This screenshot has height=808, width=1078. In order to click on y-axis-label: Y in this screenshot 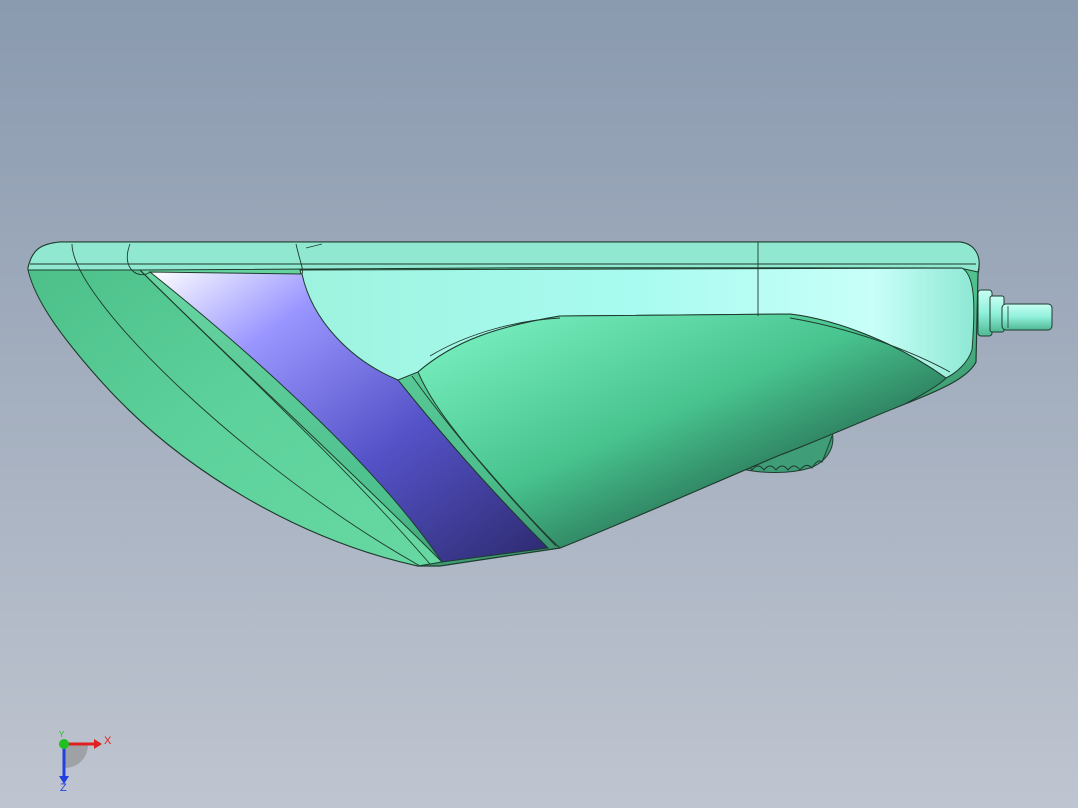, I will do `click(62, 734)`.